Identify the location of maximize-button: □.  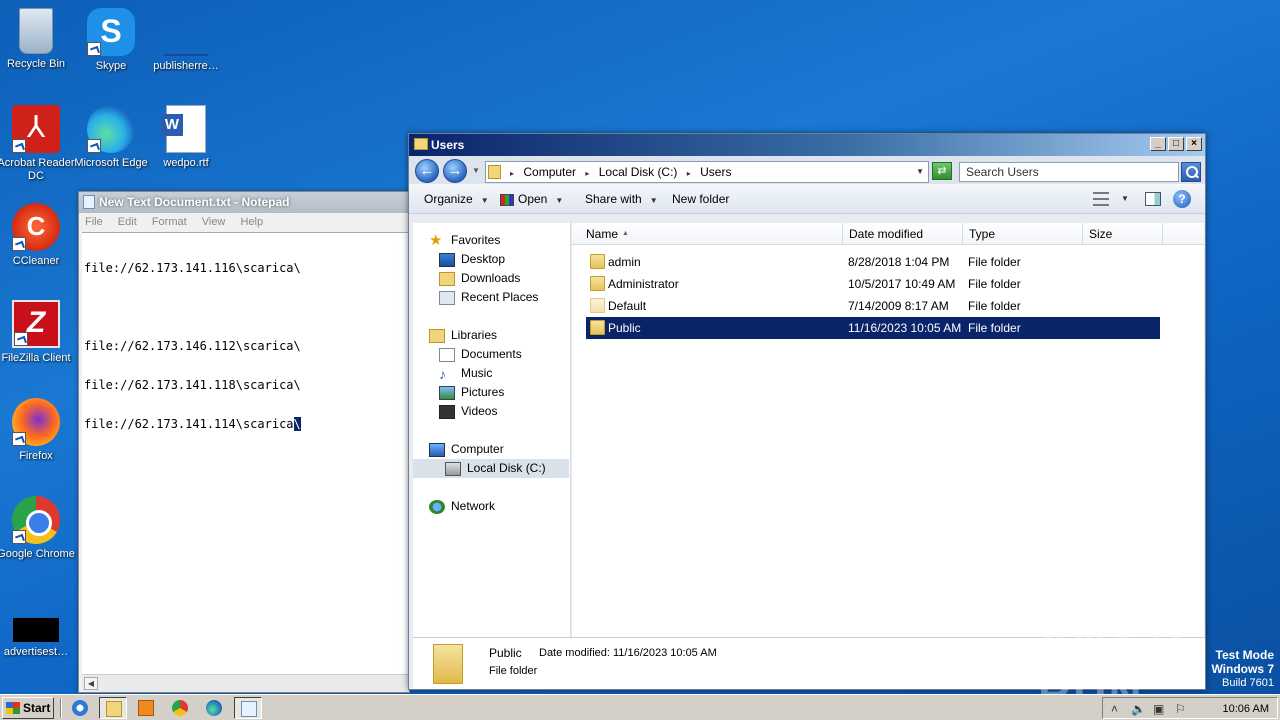
(1176, 144).